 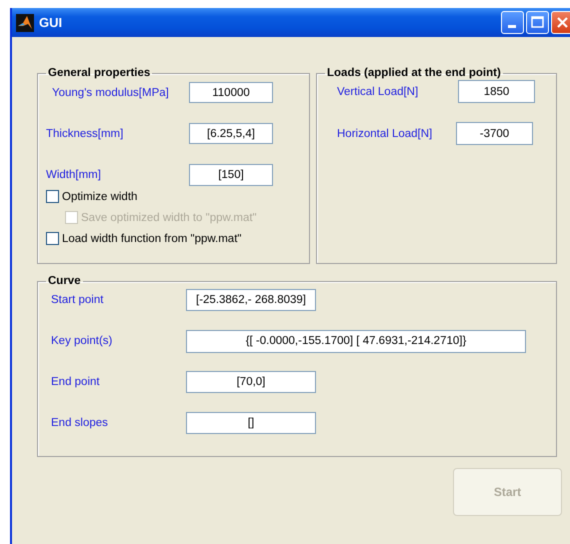 What do you see at coordinates (25, 23) in the screenshot?
I see `app-icon` at bounding box center [25, 23].